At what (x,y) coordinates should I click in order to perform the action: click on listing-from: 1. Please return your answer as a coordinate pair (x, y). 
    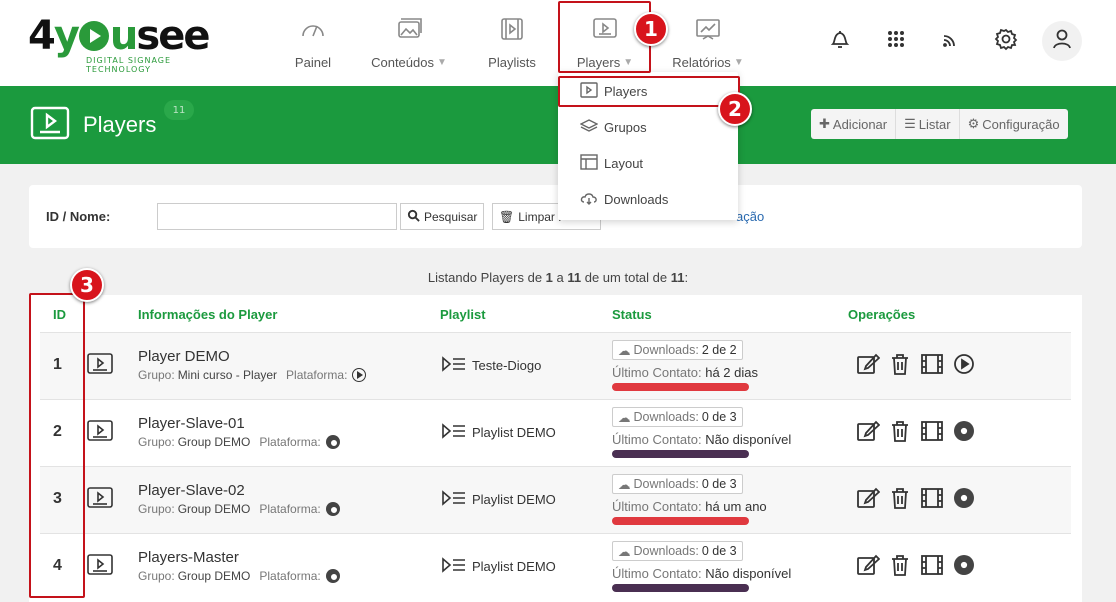
    Looking at the image, I should click on (549, 277).